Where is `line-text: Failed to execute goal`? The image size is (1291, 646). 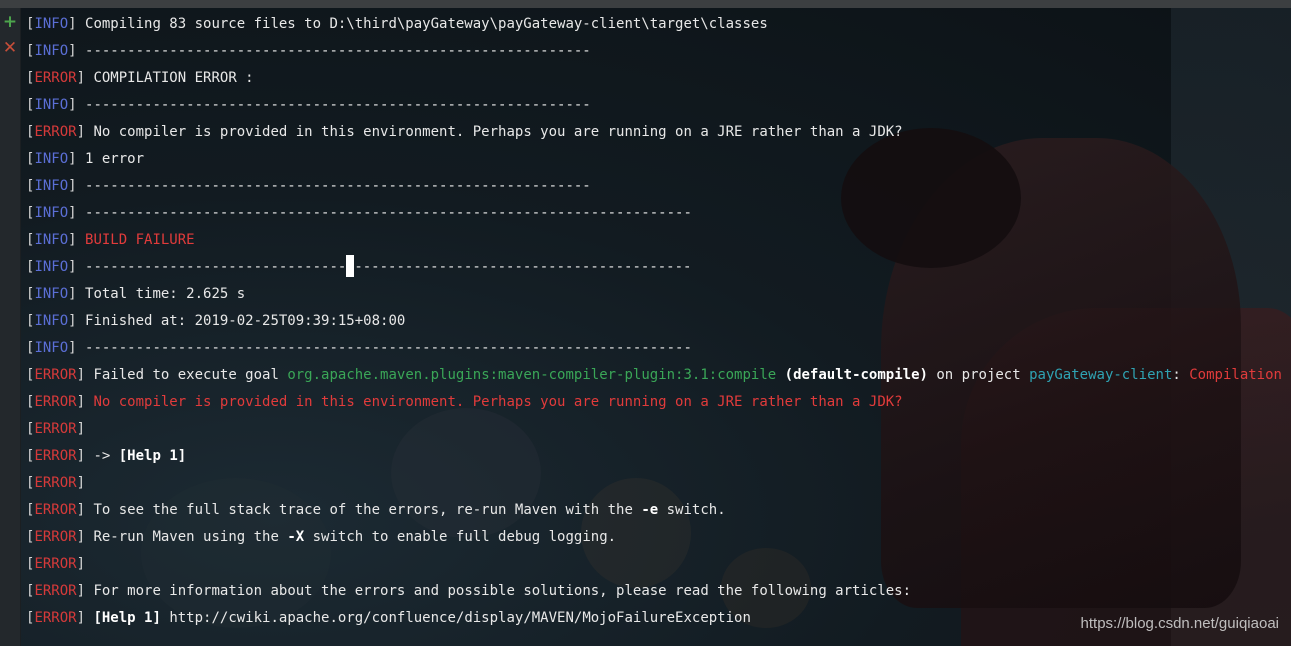
line-text: Failed to execute goal is located at coordinates (190, 375).